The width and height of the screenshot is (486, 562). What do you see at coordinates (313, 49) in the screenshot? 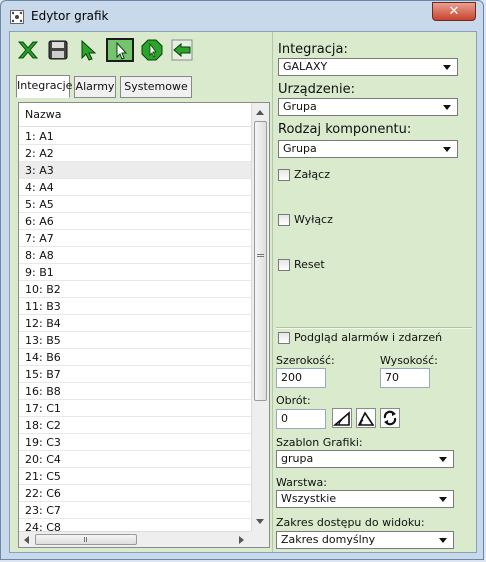
I see `integration-label: Integracja:` at bounding box center [313, 49].